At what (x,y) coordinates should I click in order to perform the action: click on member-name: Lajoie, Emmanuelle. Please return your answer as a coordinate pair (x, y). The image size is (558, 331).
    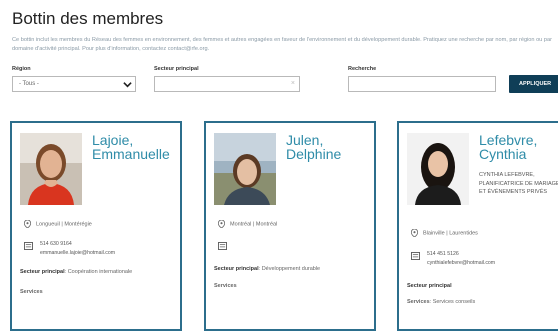
    Looking at the image, I should click on (131, 147).